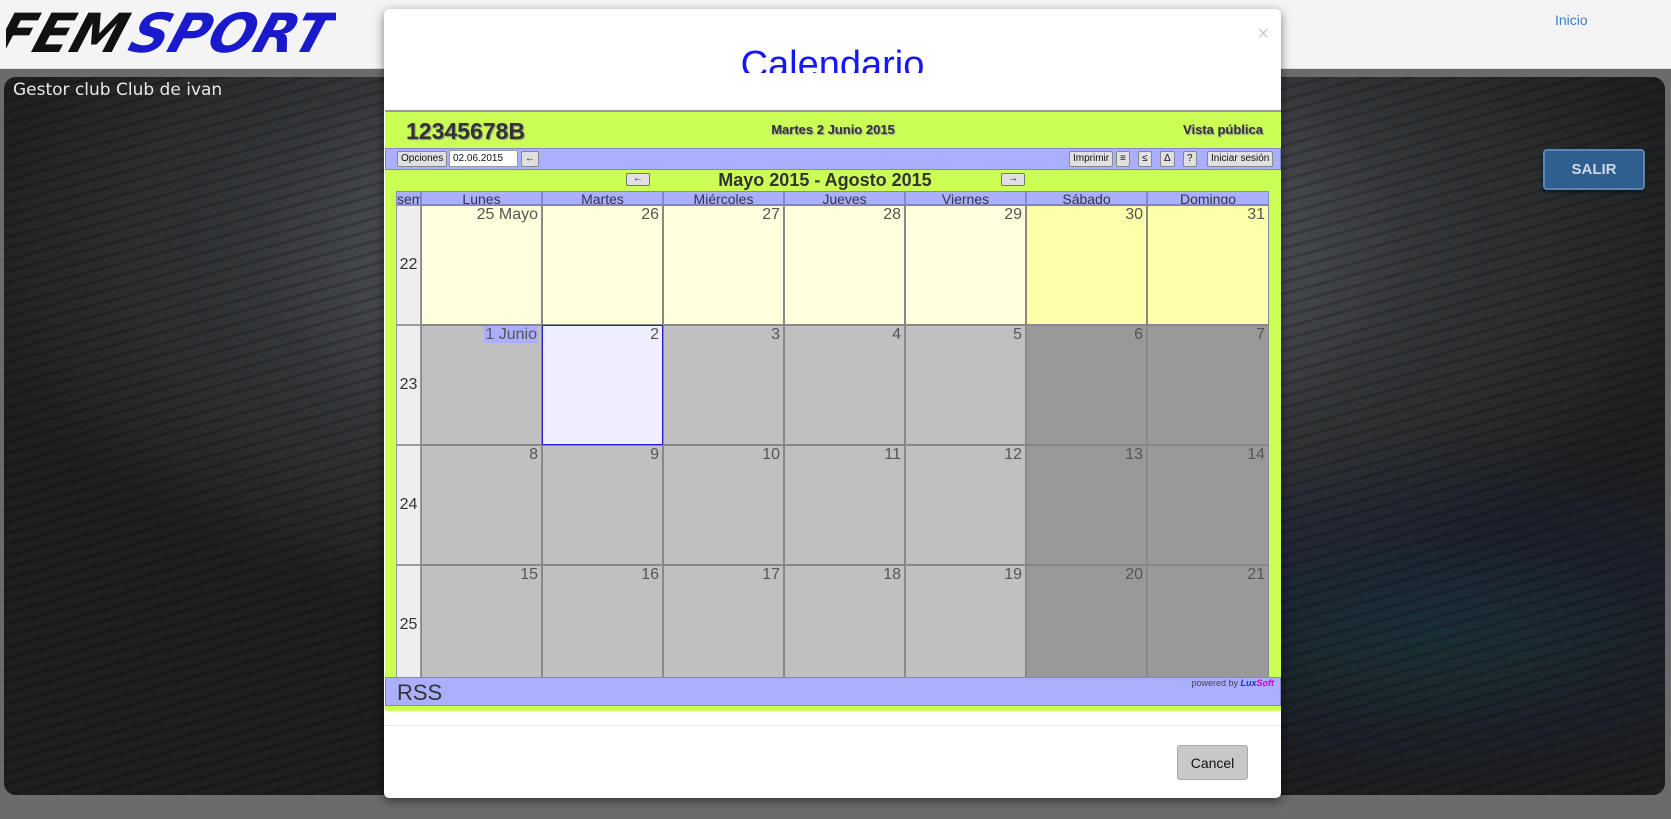 The width and height of the screenshot is (1671, 819). I want to click on nav-link-inicio: Inicio, so click(1571, 20).